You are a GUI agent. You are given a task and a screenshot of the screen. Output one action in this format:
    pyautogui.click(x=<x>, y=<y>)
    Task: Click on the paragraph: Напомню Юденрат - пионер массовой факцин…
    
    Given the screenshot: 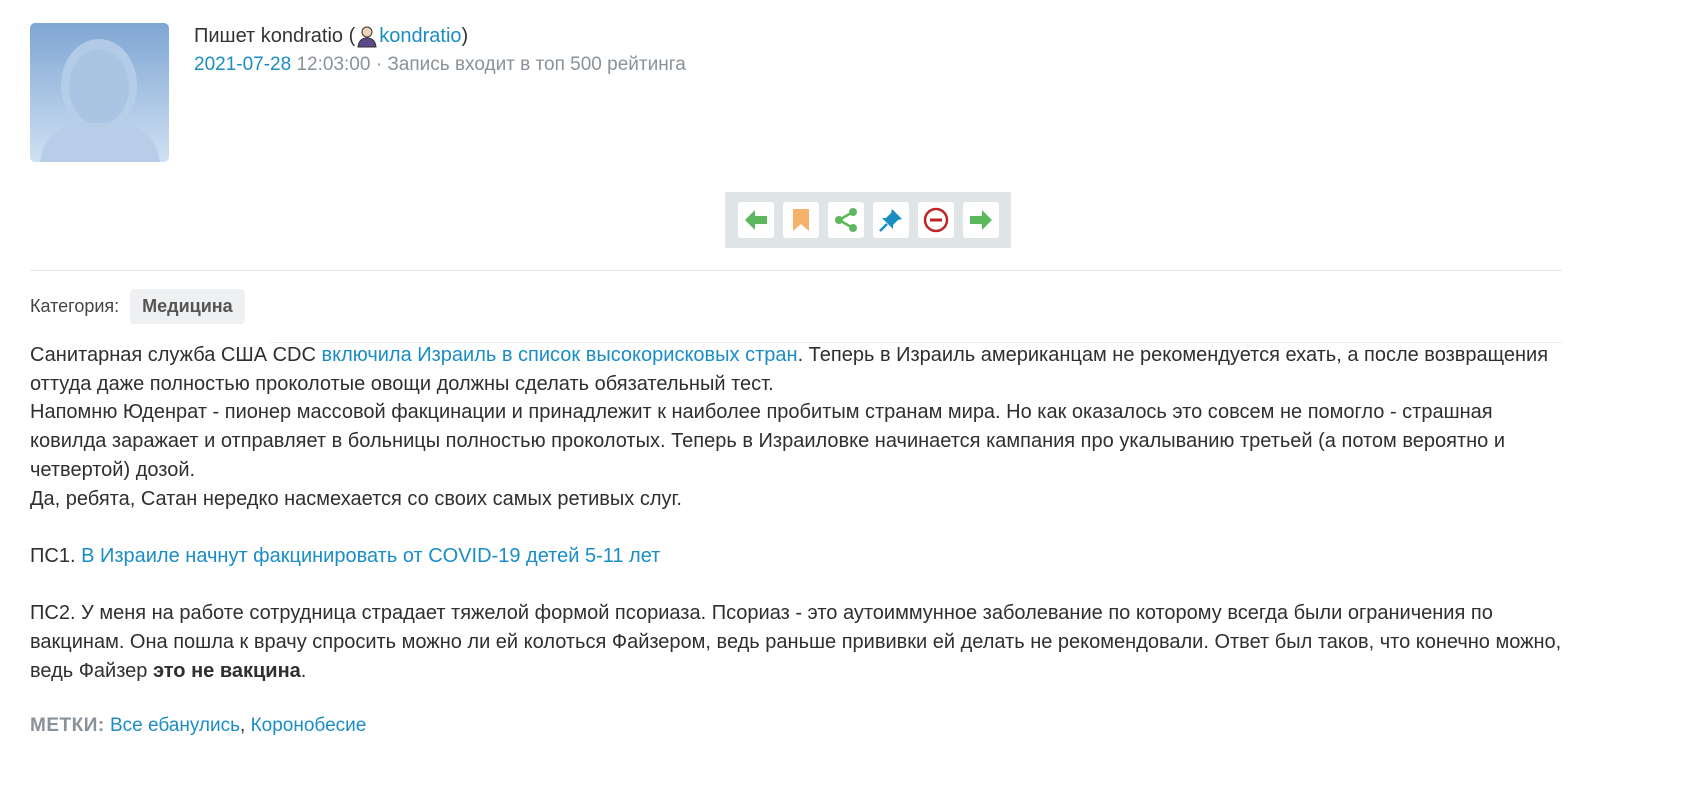 What is the action you would take?
    pyautogui.click(x=768, y=441)
    